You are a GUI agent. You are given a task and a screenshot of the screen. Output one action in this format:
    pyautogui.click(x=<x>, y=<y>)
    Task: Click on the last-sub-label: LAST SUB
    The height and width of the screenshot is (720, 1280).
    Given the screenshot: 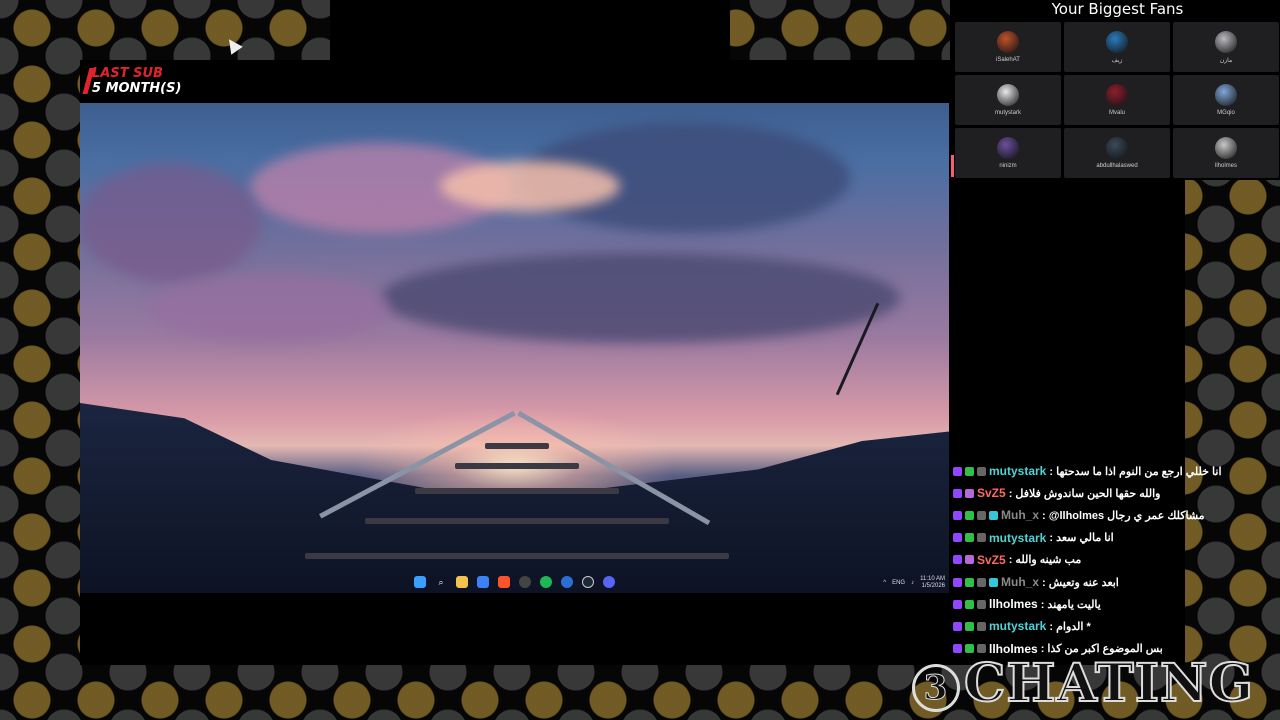 What is the action you would take?
    pyautogui.click(x=127, y=73)
    